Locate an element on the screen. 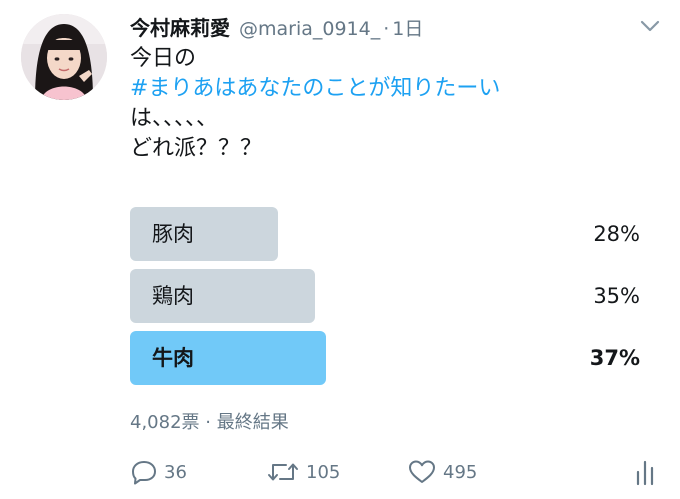 The height and width of the screenshot is (499, 680). avatar-image is located at coordinates (64, 57).